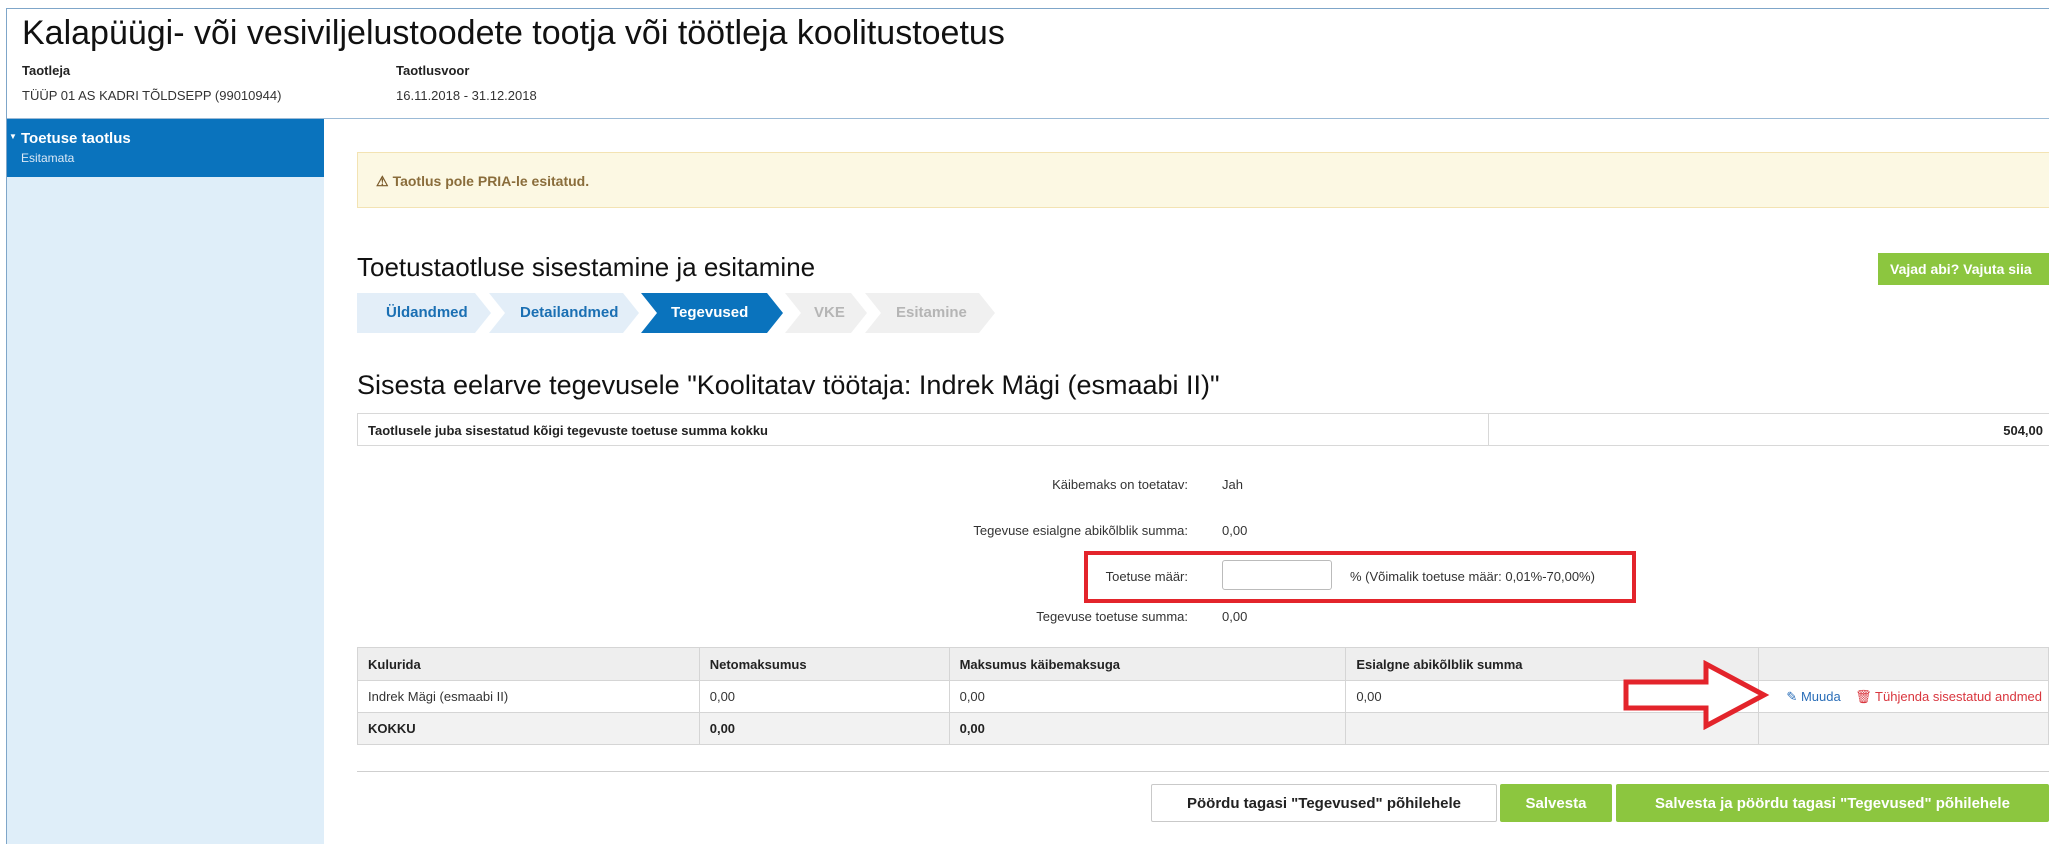  Describe the element at coordinates (165, 148) in the screenshot. I see `sidebar-item-toetuse-taotlus: ▼ Toetuse taotlus Esitamata` at that location.